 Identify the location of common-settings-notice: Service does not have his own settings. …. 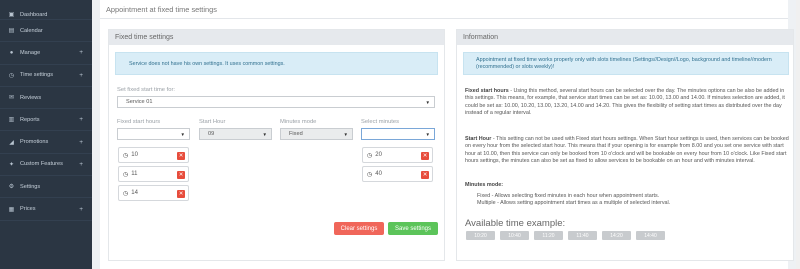
(276, 63).